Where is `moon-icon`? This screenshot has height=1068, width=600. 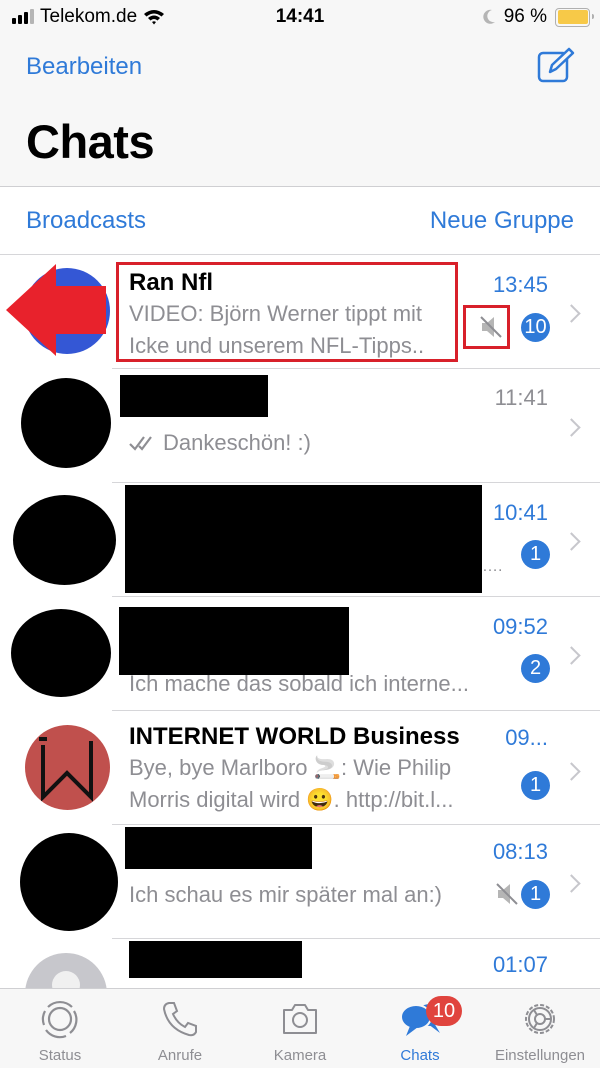 moon-icon is located at coordinates (489, 16).